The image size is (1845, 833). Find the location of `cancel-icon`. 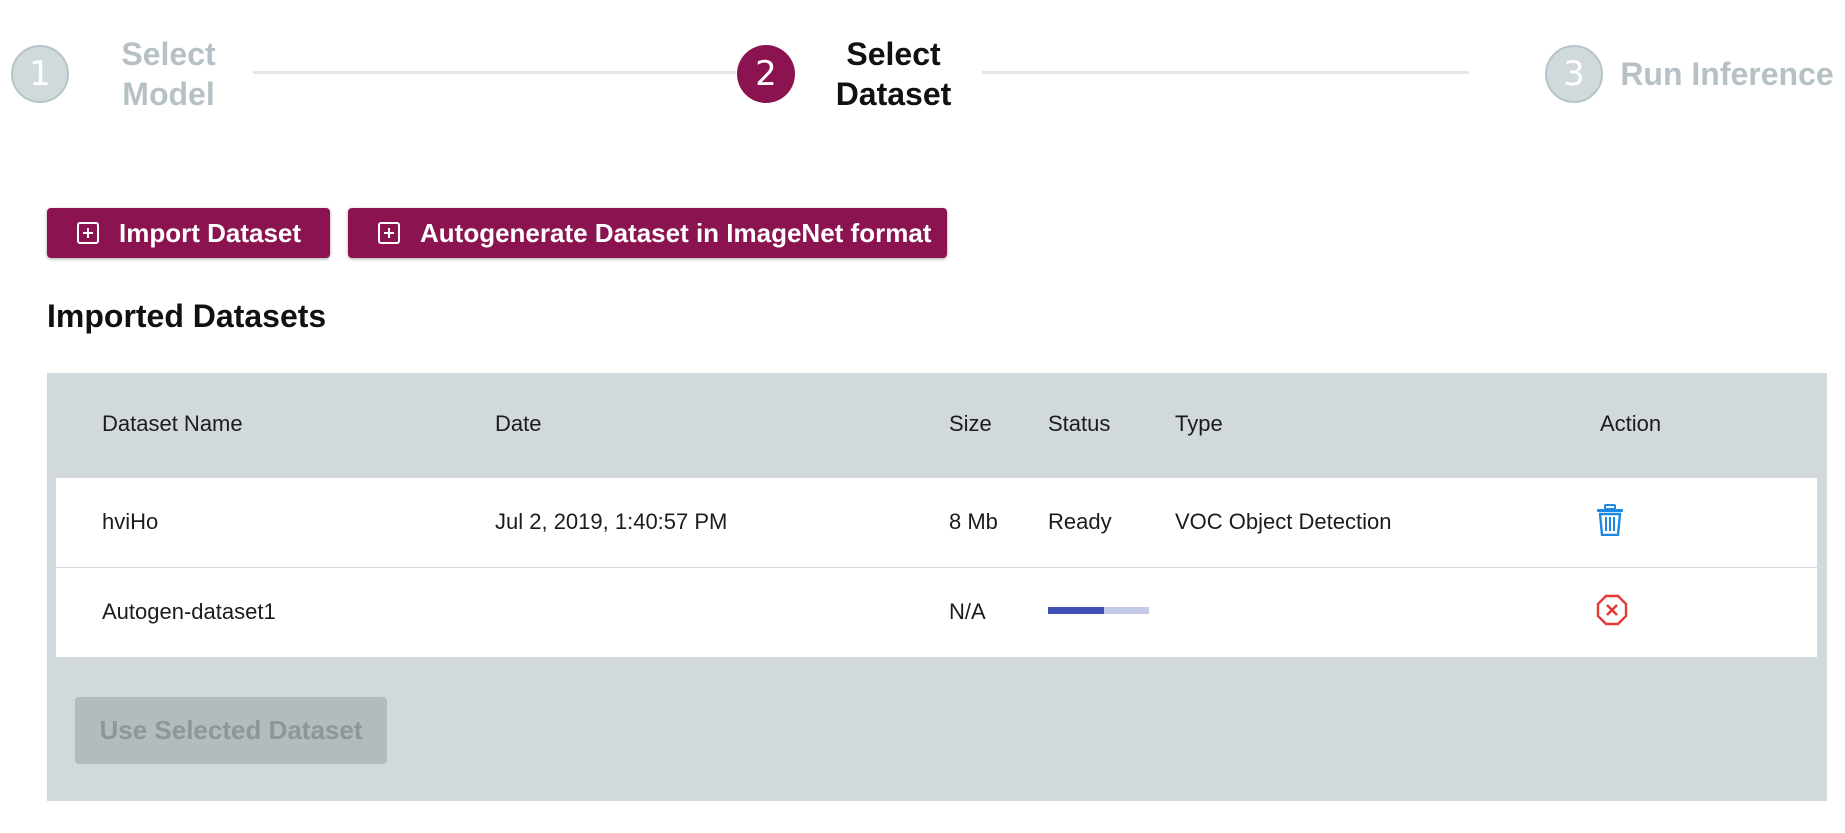

cancel-icon is located at coordinates (1612, 610).